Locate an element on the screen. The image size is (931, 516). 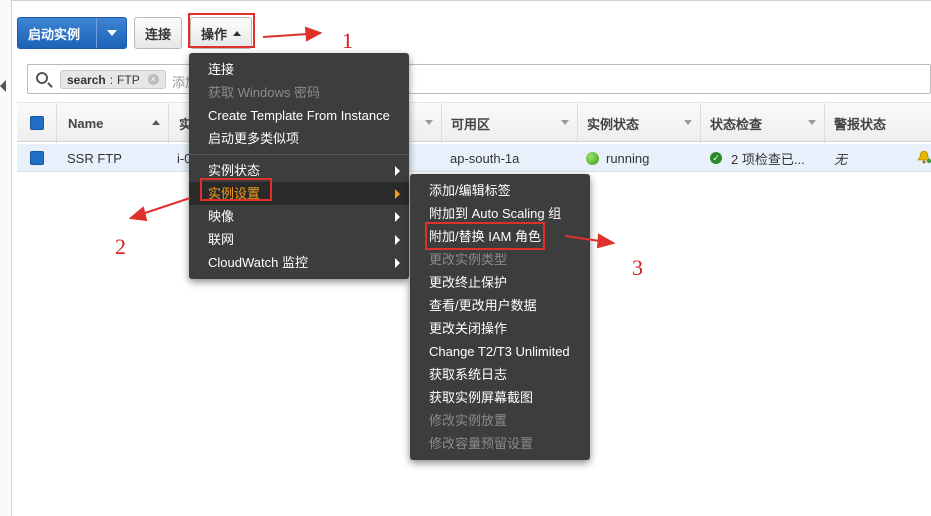
annotation-number-1: 1 is located at coordinates (347, 40).